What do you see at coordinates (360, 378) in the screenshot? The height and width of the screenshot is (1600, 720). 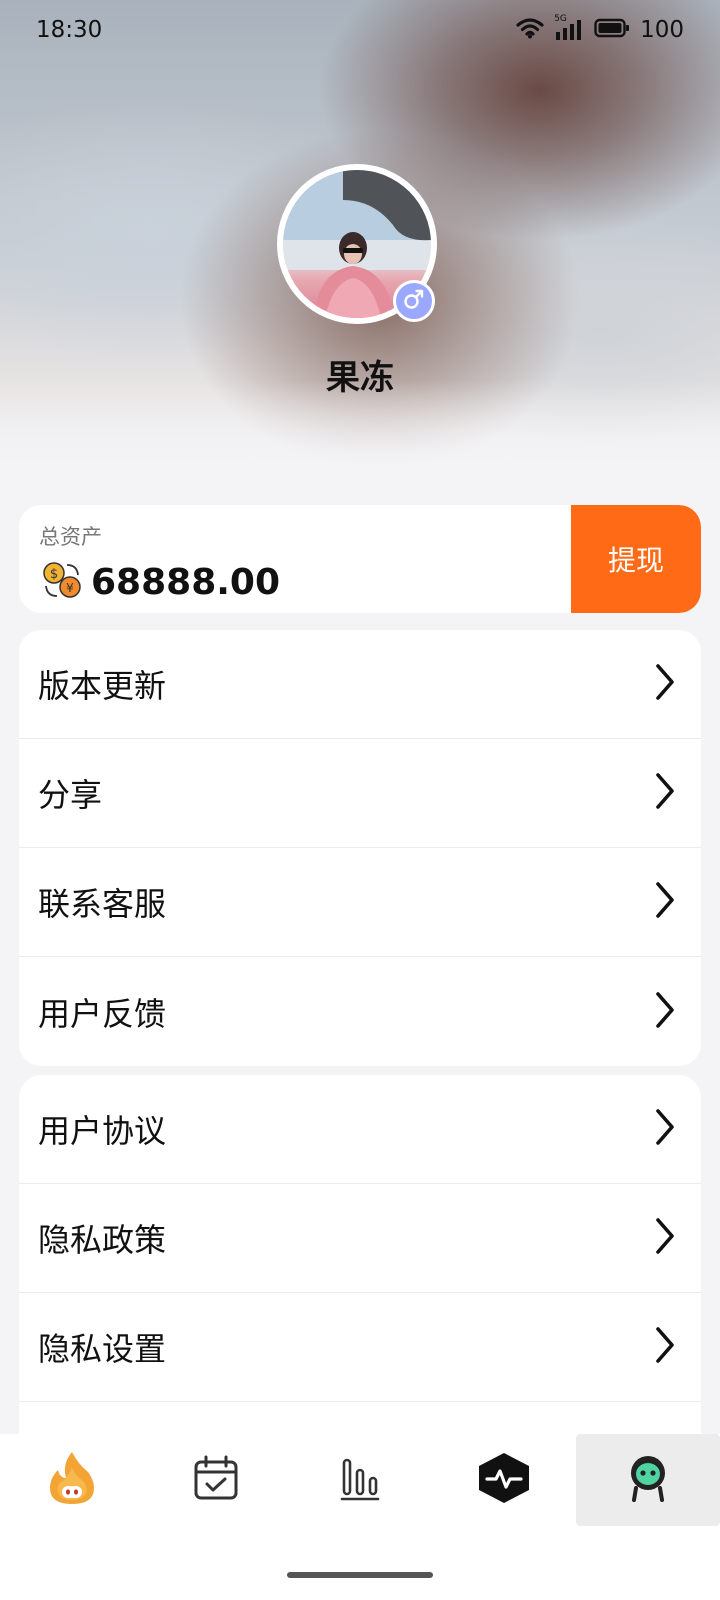 I see `username: 果冻` at bounding box center [360, 378].